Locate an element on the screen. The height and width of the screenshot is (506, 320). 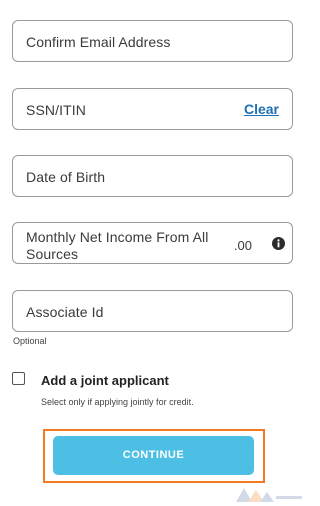
monthly-income-placeholder: Monthly Net Income From All Sources is located at coordinates (117, 245).